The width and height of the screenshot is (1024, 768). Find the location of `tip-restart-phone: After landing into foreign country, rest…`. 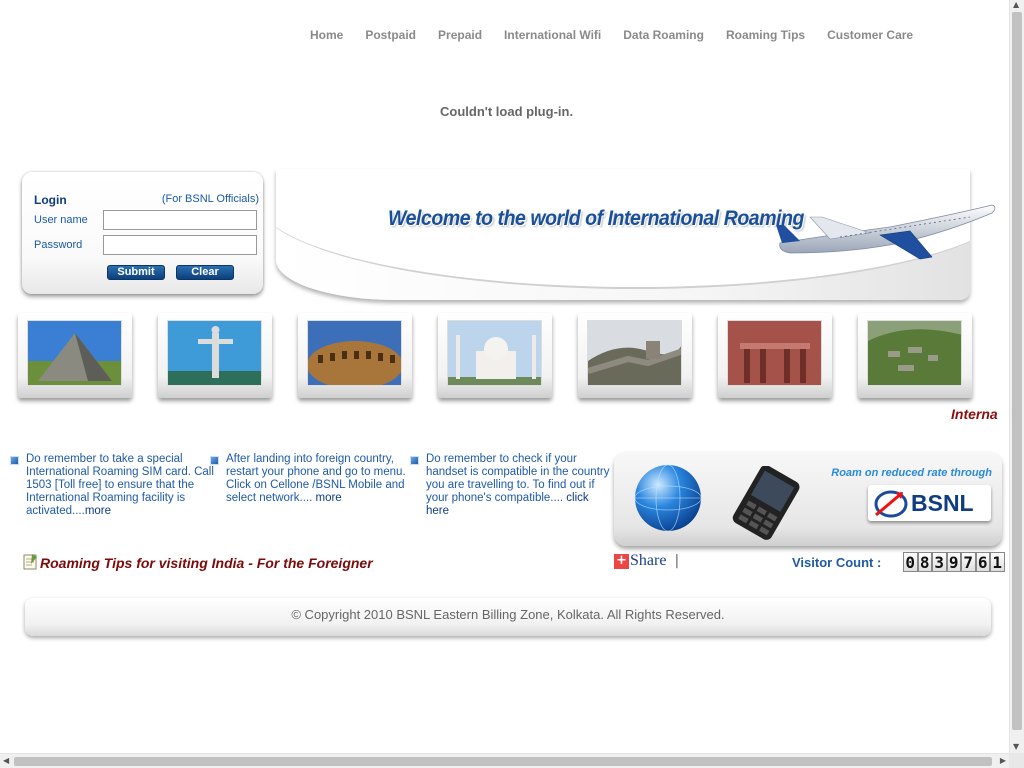

tip-restart-phone: After landing into foreign country, rest… is located at coordinates (315, 479).